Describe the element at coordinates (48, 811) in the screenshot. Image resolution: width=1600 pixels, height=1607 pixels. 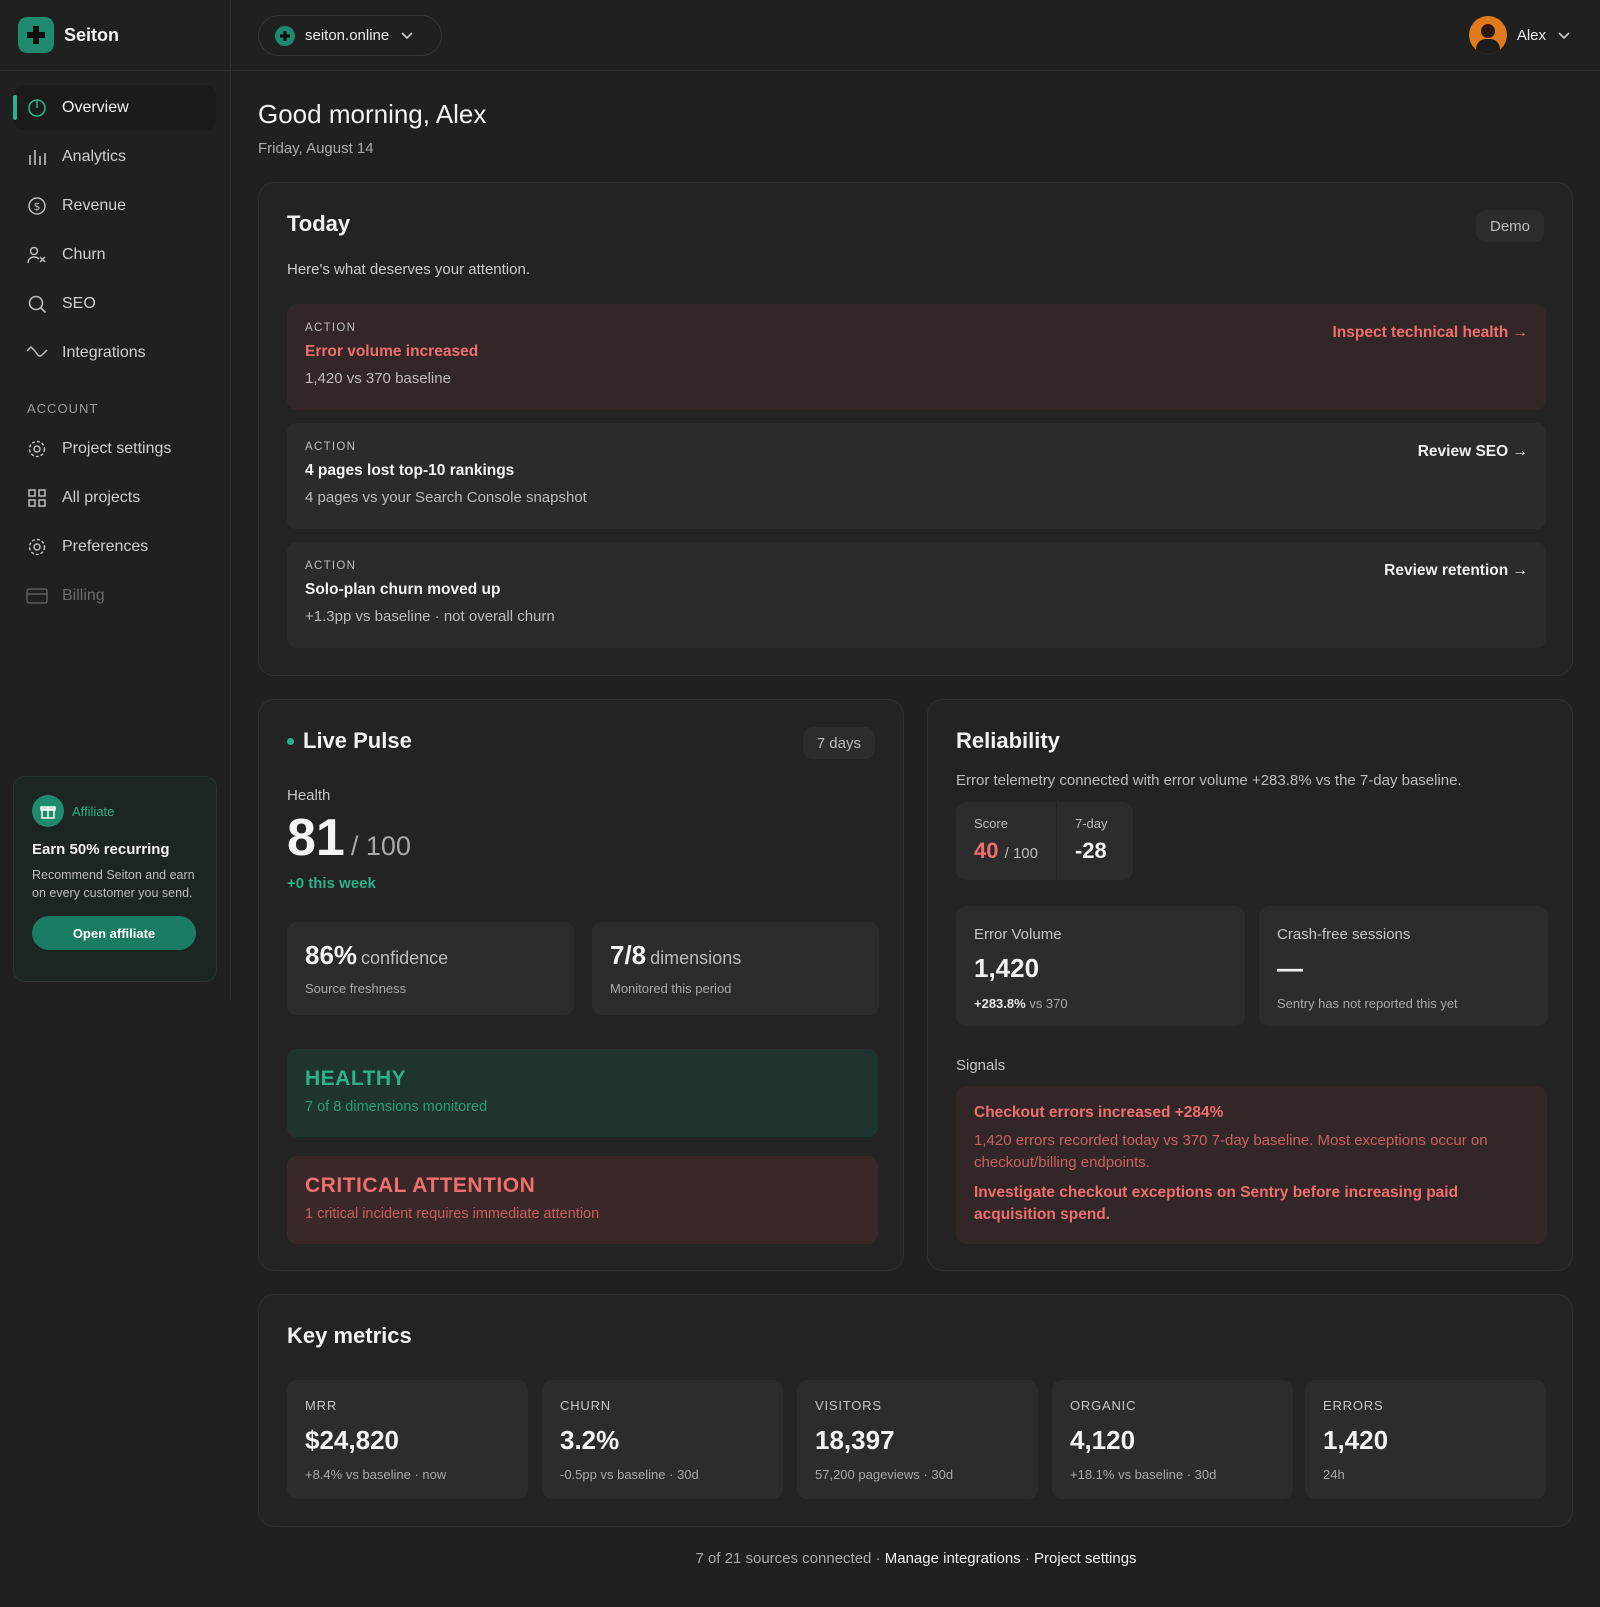
I see `gift-icon` at that location.